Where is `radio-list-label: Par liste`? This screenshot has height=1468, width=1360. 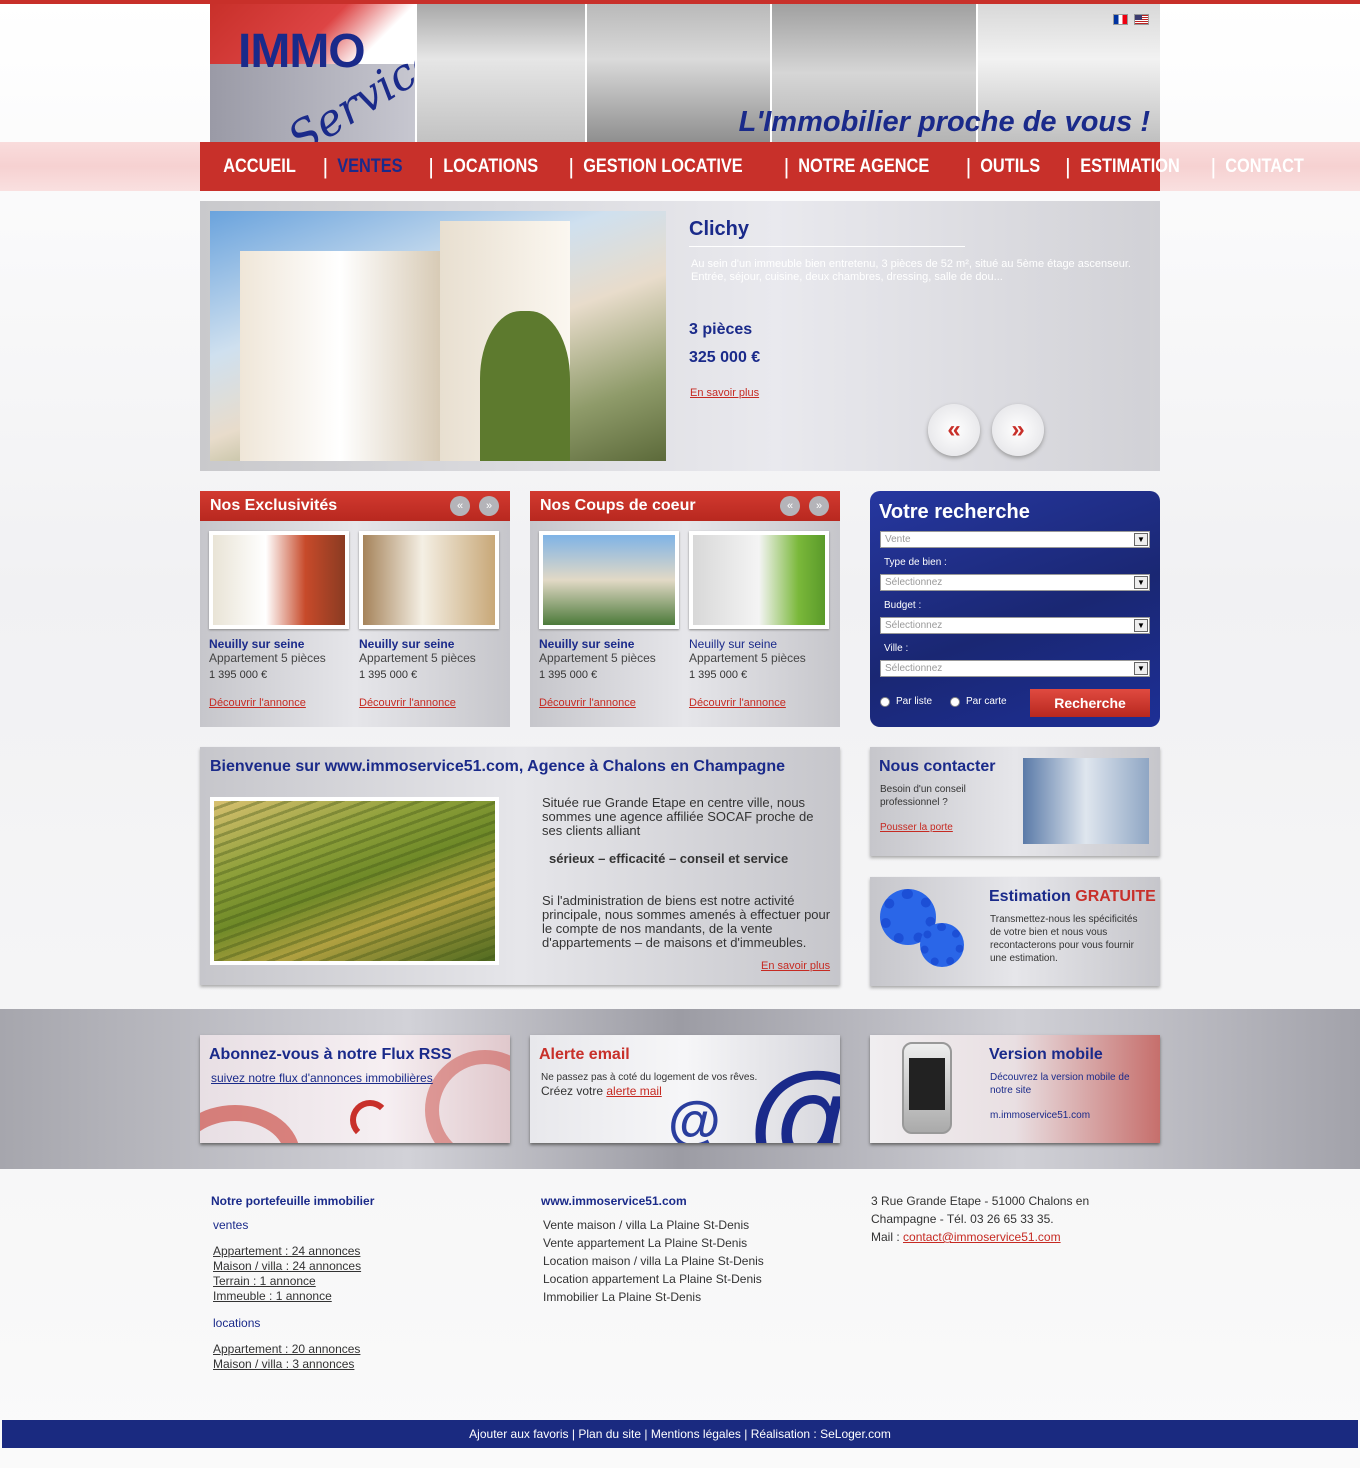 radio-list-label: Par liste is located at coordinates (914, 701).